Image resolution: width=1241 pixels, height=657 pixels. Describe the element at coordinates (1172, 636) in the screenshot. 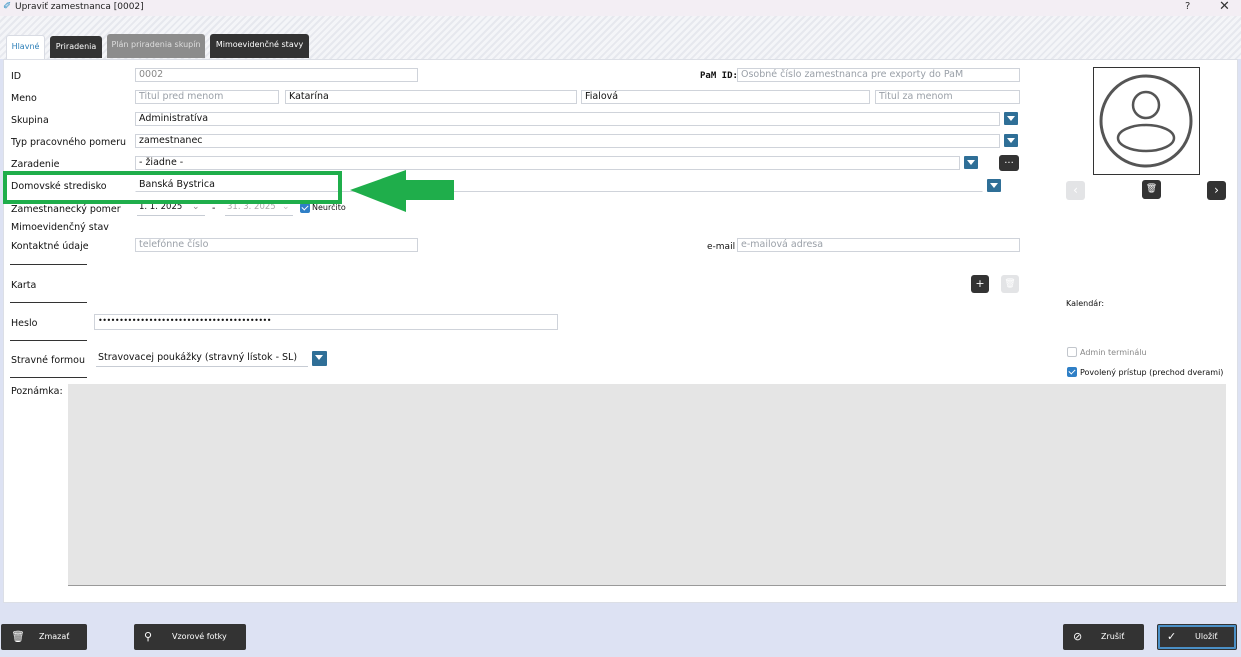

I see `check-icon: ✓` at that location.